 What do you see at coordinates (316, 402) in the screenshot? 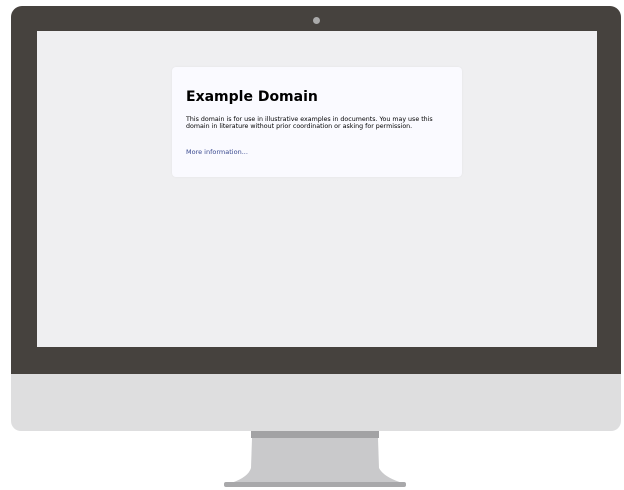
I see `monitor-chin` at bounding box center [316, 402].